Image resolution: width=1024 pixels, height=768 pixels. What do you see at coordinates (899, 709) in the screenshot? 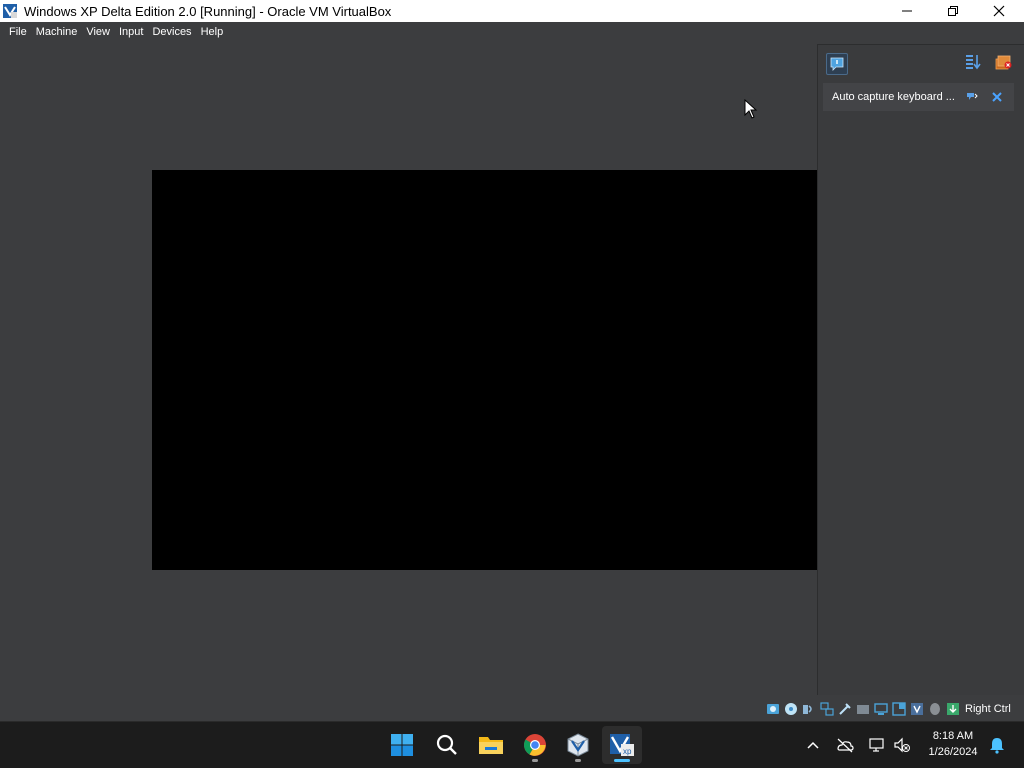
I see `recording-icon` at bounding box center [899, 709].